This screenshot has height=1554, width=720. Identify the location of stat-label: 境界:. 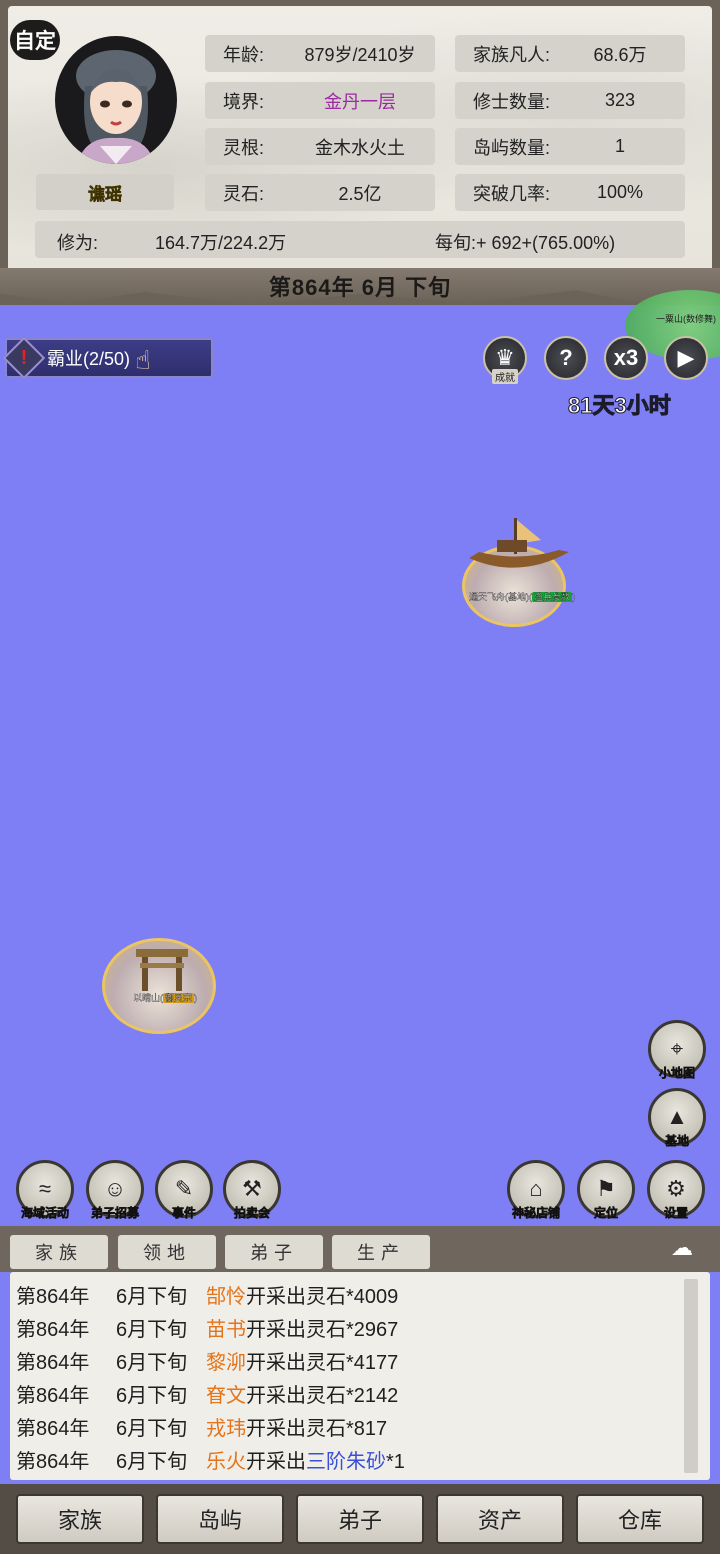
(244, 101).